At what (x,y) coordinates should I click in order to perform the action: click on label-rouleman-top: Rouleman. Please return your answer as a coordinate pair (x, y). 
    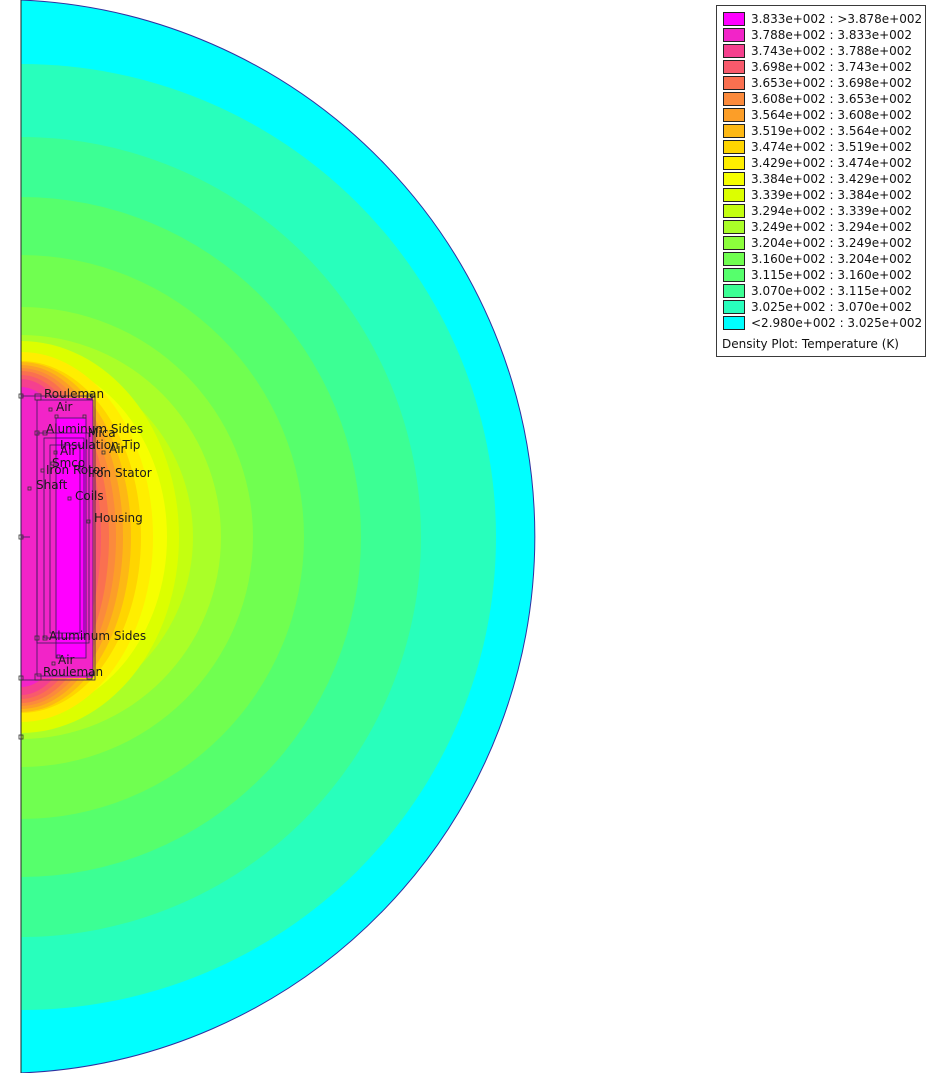
    Looking at the image, I should click on (74, 394).